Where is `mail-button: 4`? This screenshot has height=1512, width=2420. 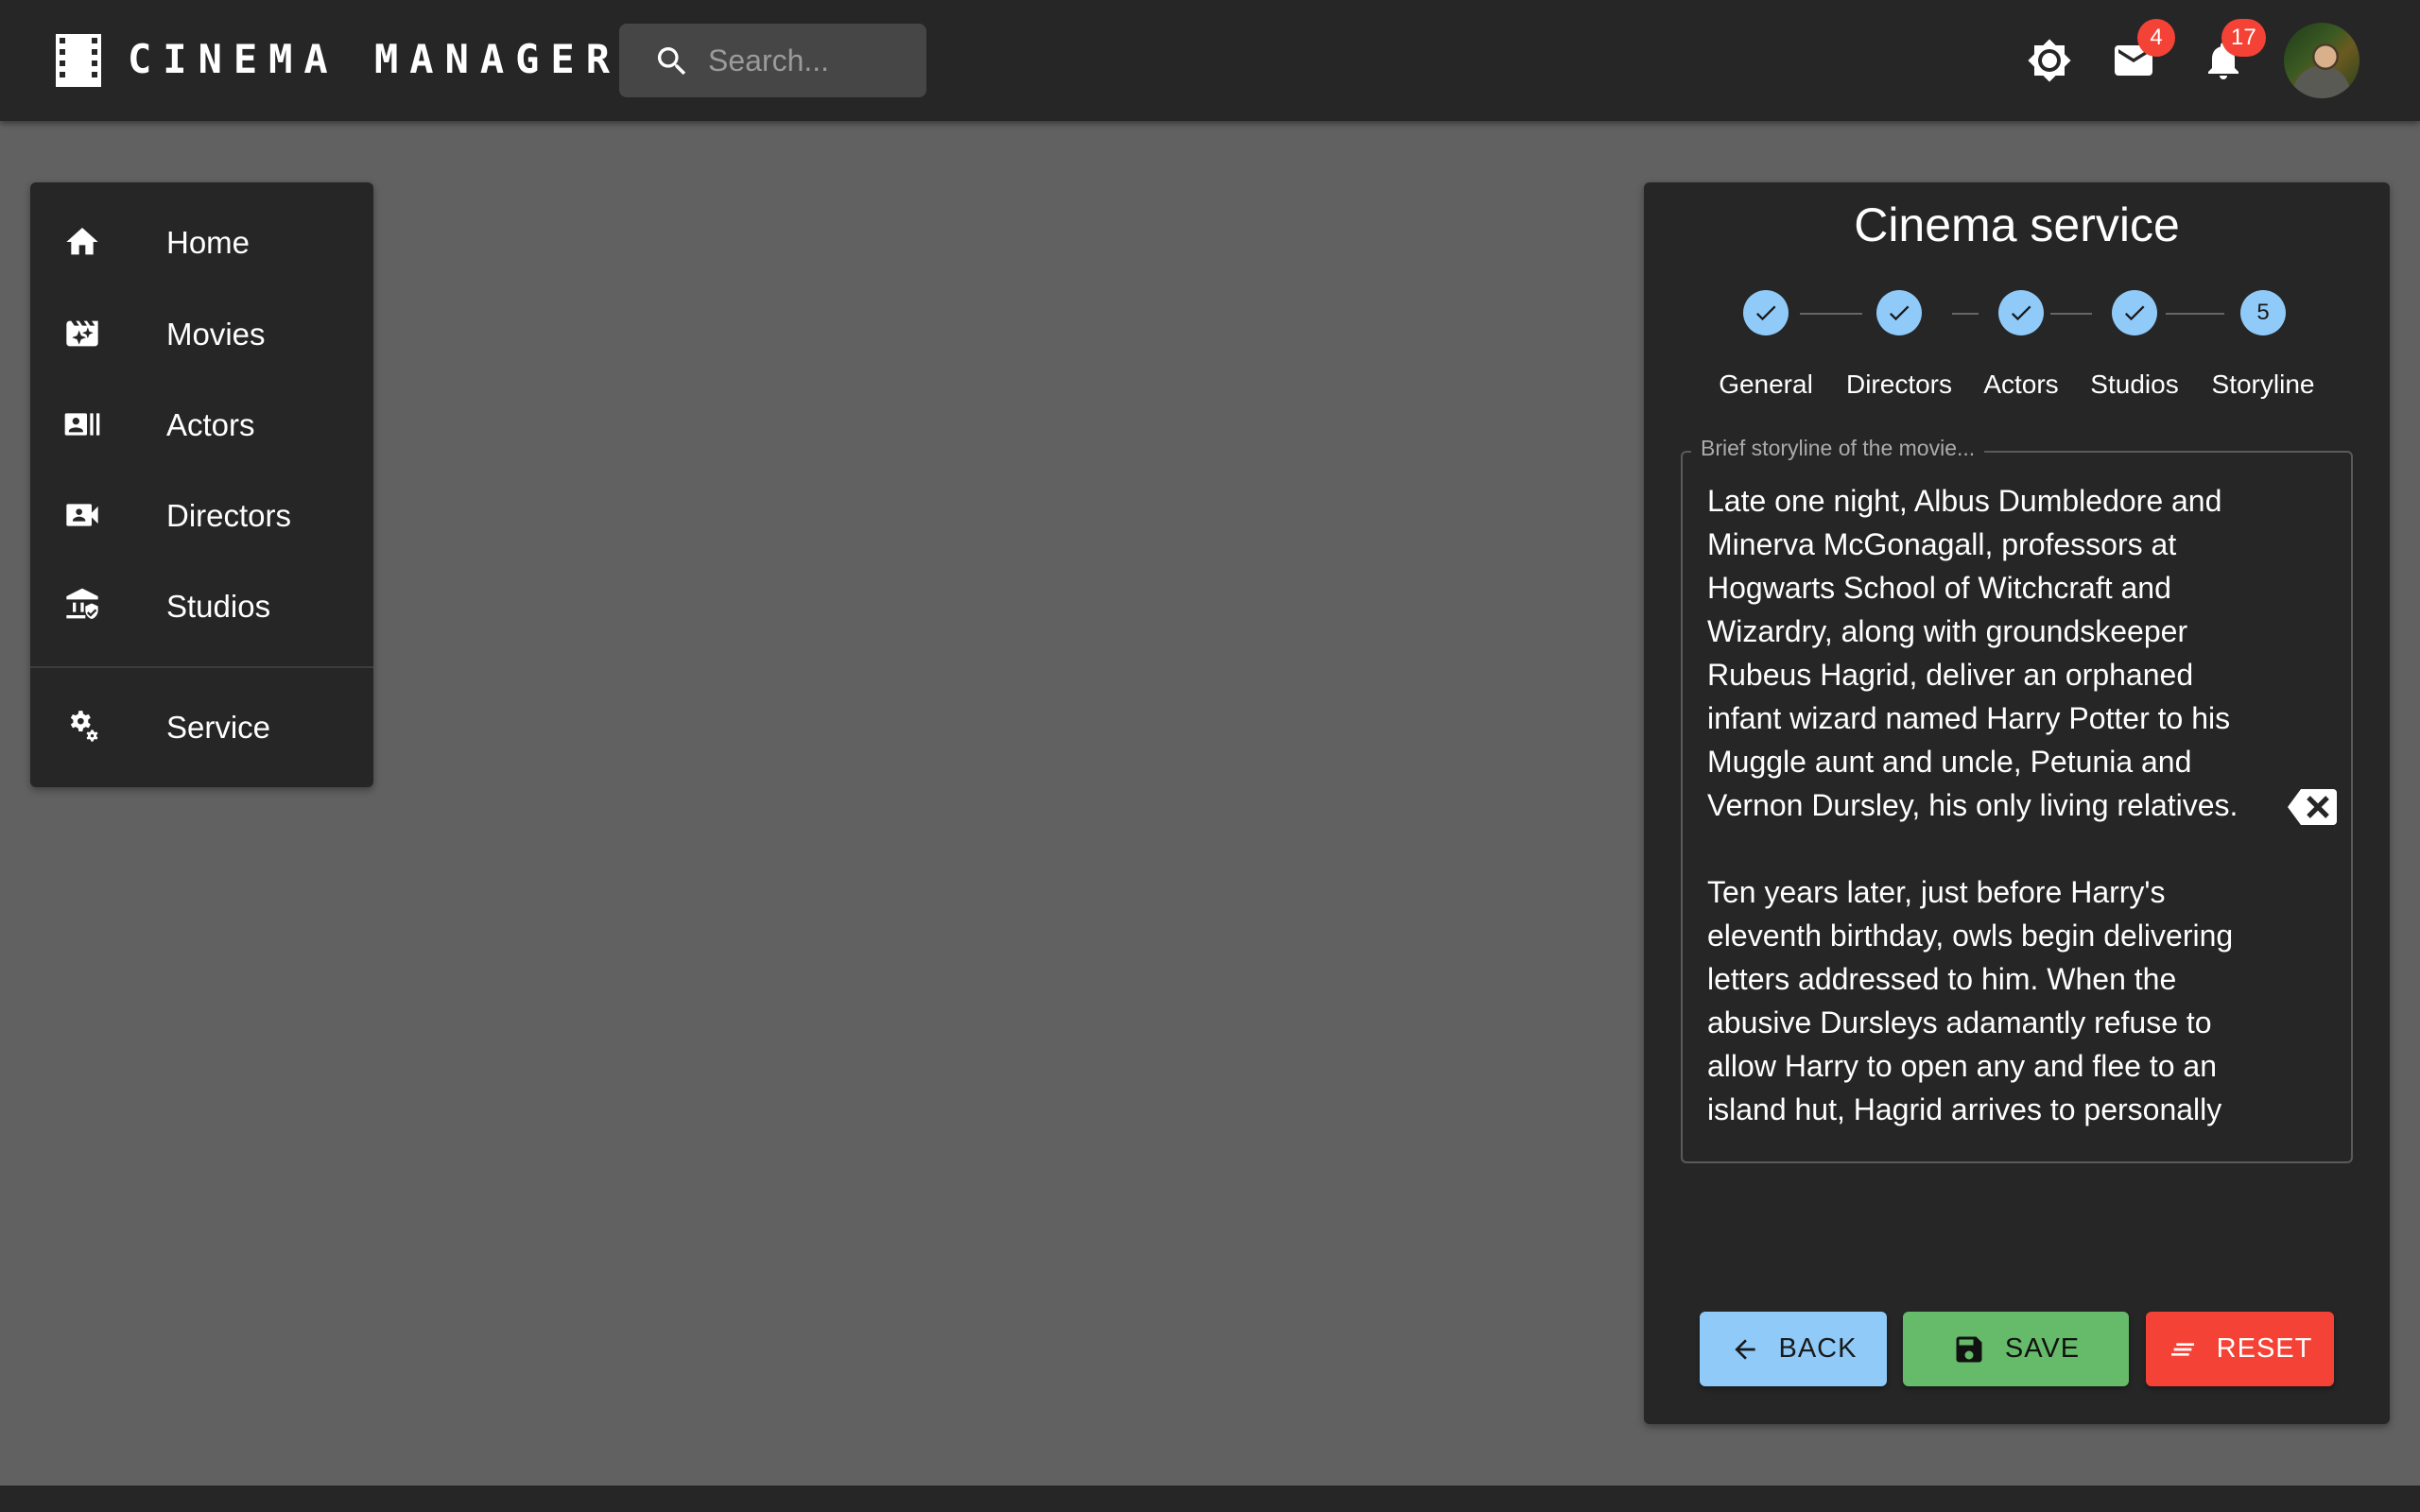 mail-button: 4 is located at coordinates (2143, 51).